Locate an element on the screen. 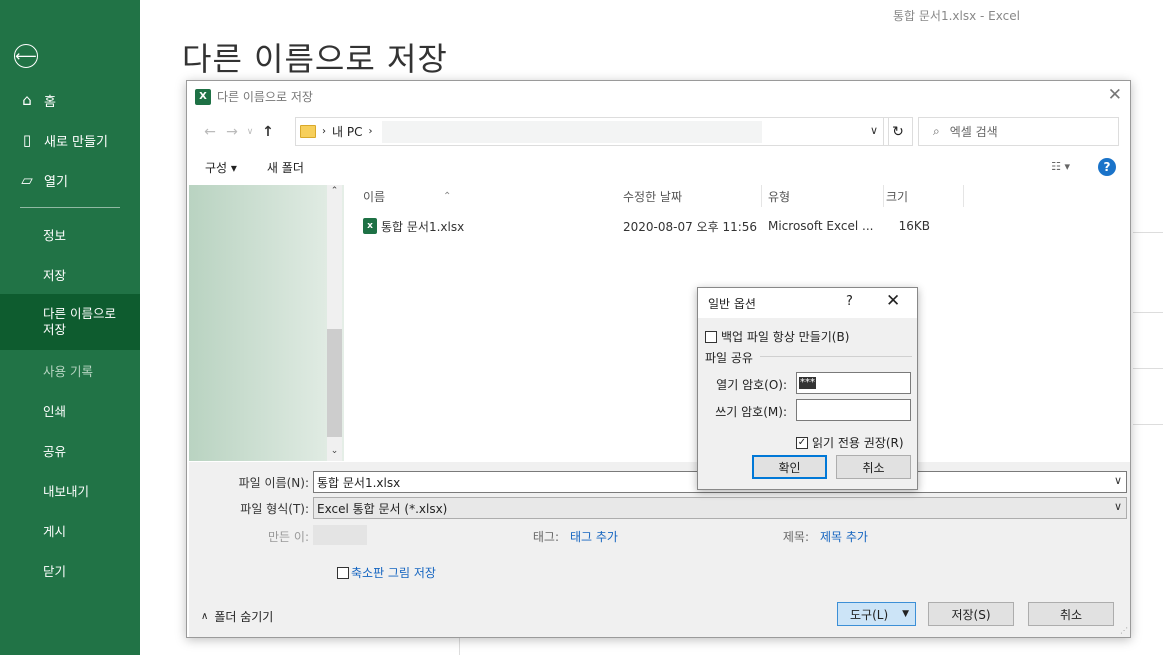 The height and width of the screenshot is (655, 1163). view-options-icon: ☷ ▾ is located at coordinates (1060, 166).